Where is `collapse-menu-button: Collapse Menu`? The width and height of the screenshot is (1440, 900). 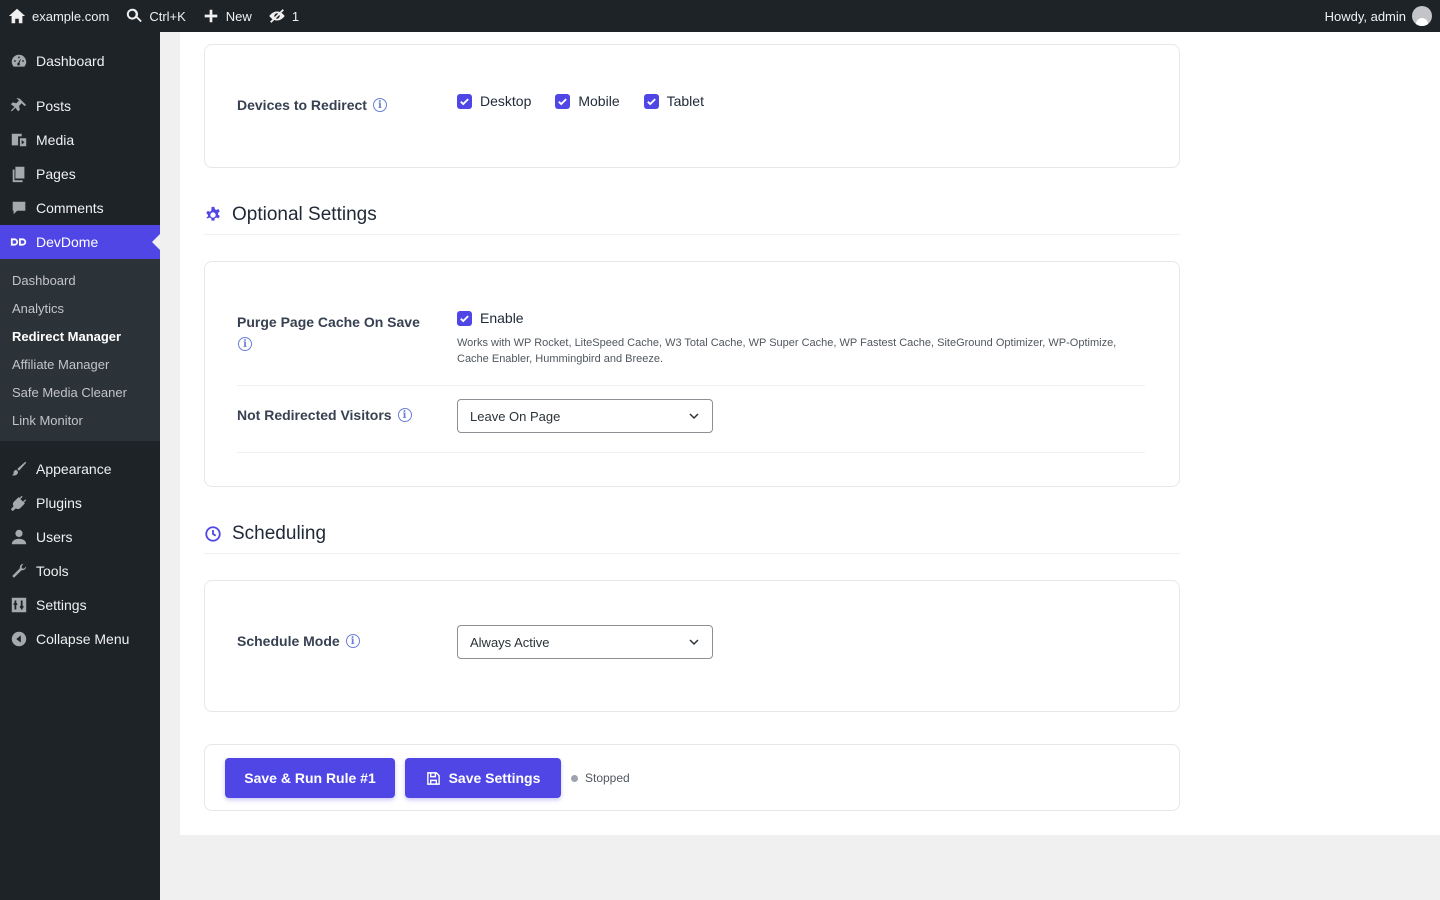
collapse-menu-button: Collapse Menu is located at coordinates (80, 639).